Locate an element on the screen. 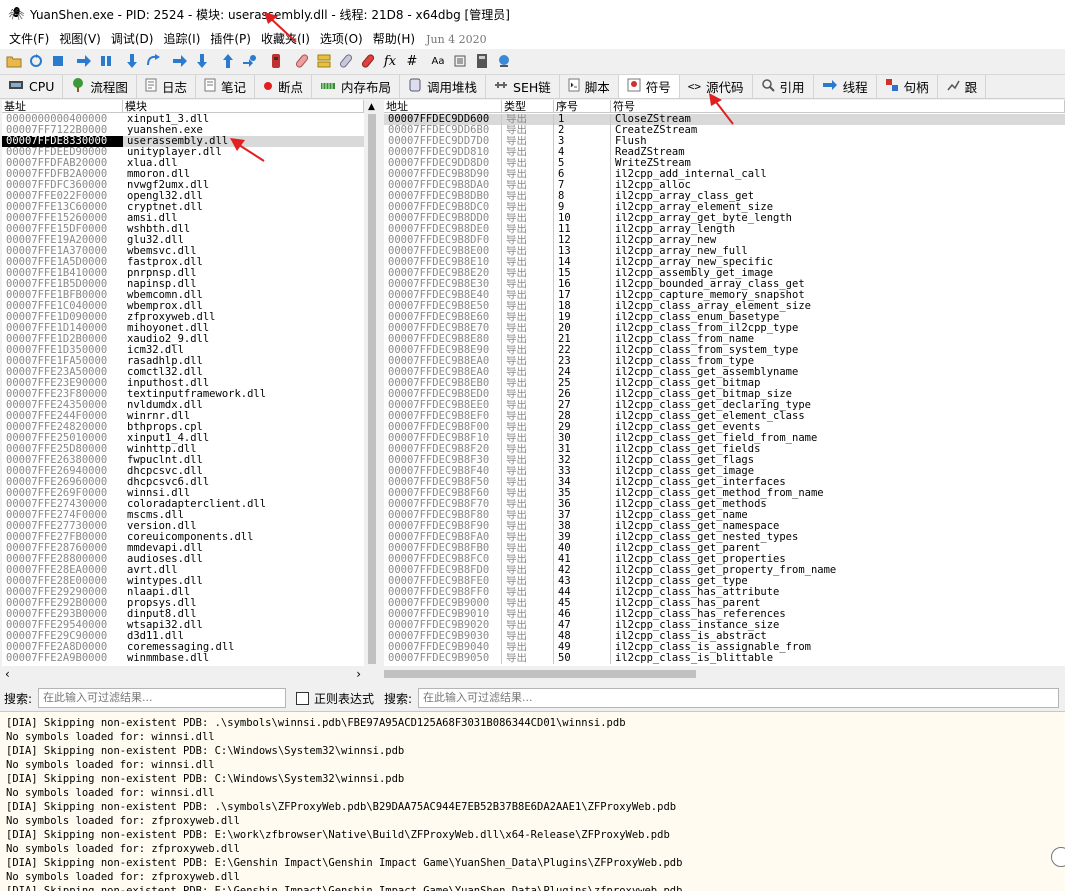  tab-trace: 跟 is located at coordinates (962, 86).